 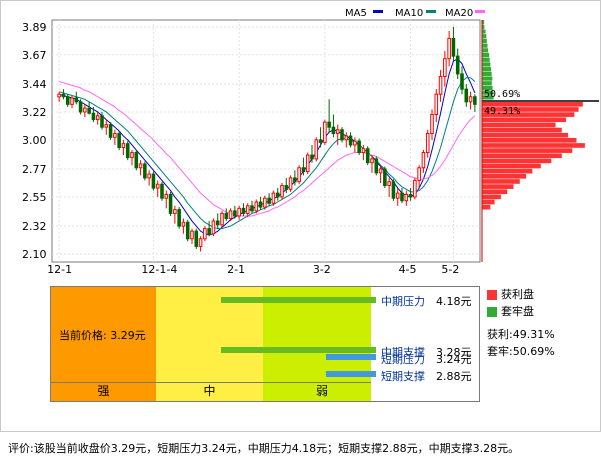 I want to click on y-tick-label: 3.44, so click(x=34, y=84).